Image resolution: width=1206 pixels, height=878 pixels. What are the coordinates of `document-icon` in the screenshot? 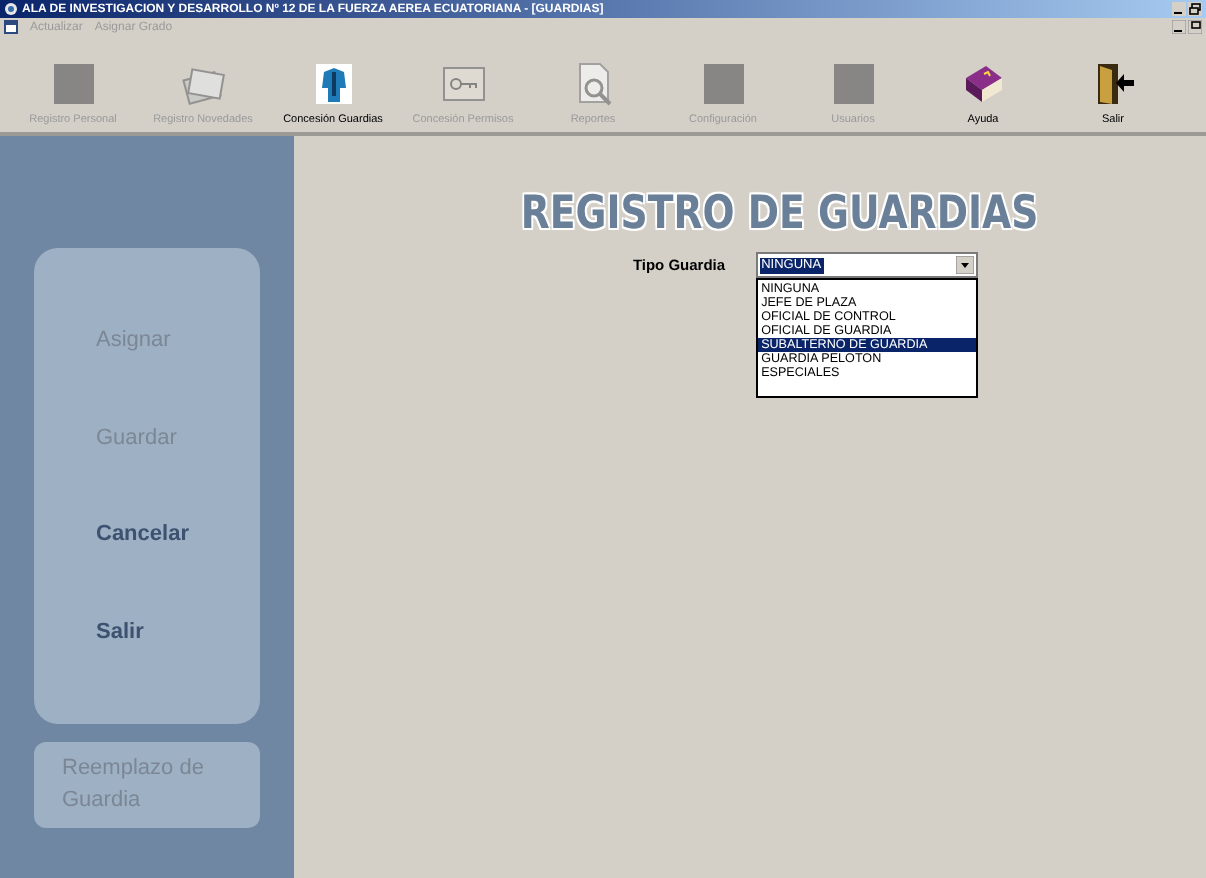 It's located at (11, 27).